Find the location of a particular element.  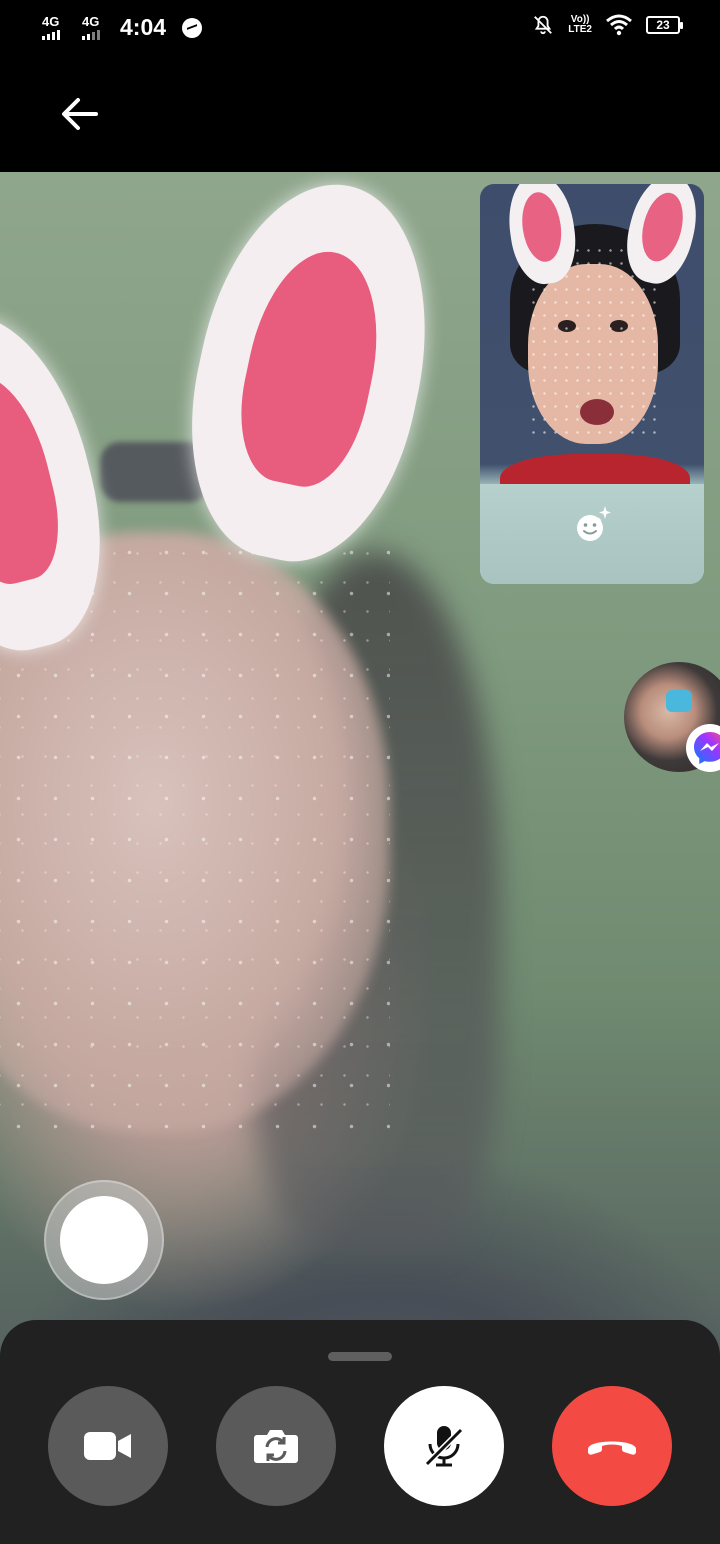

microphone-muted-icon is located at coordinates (444, 1446).